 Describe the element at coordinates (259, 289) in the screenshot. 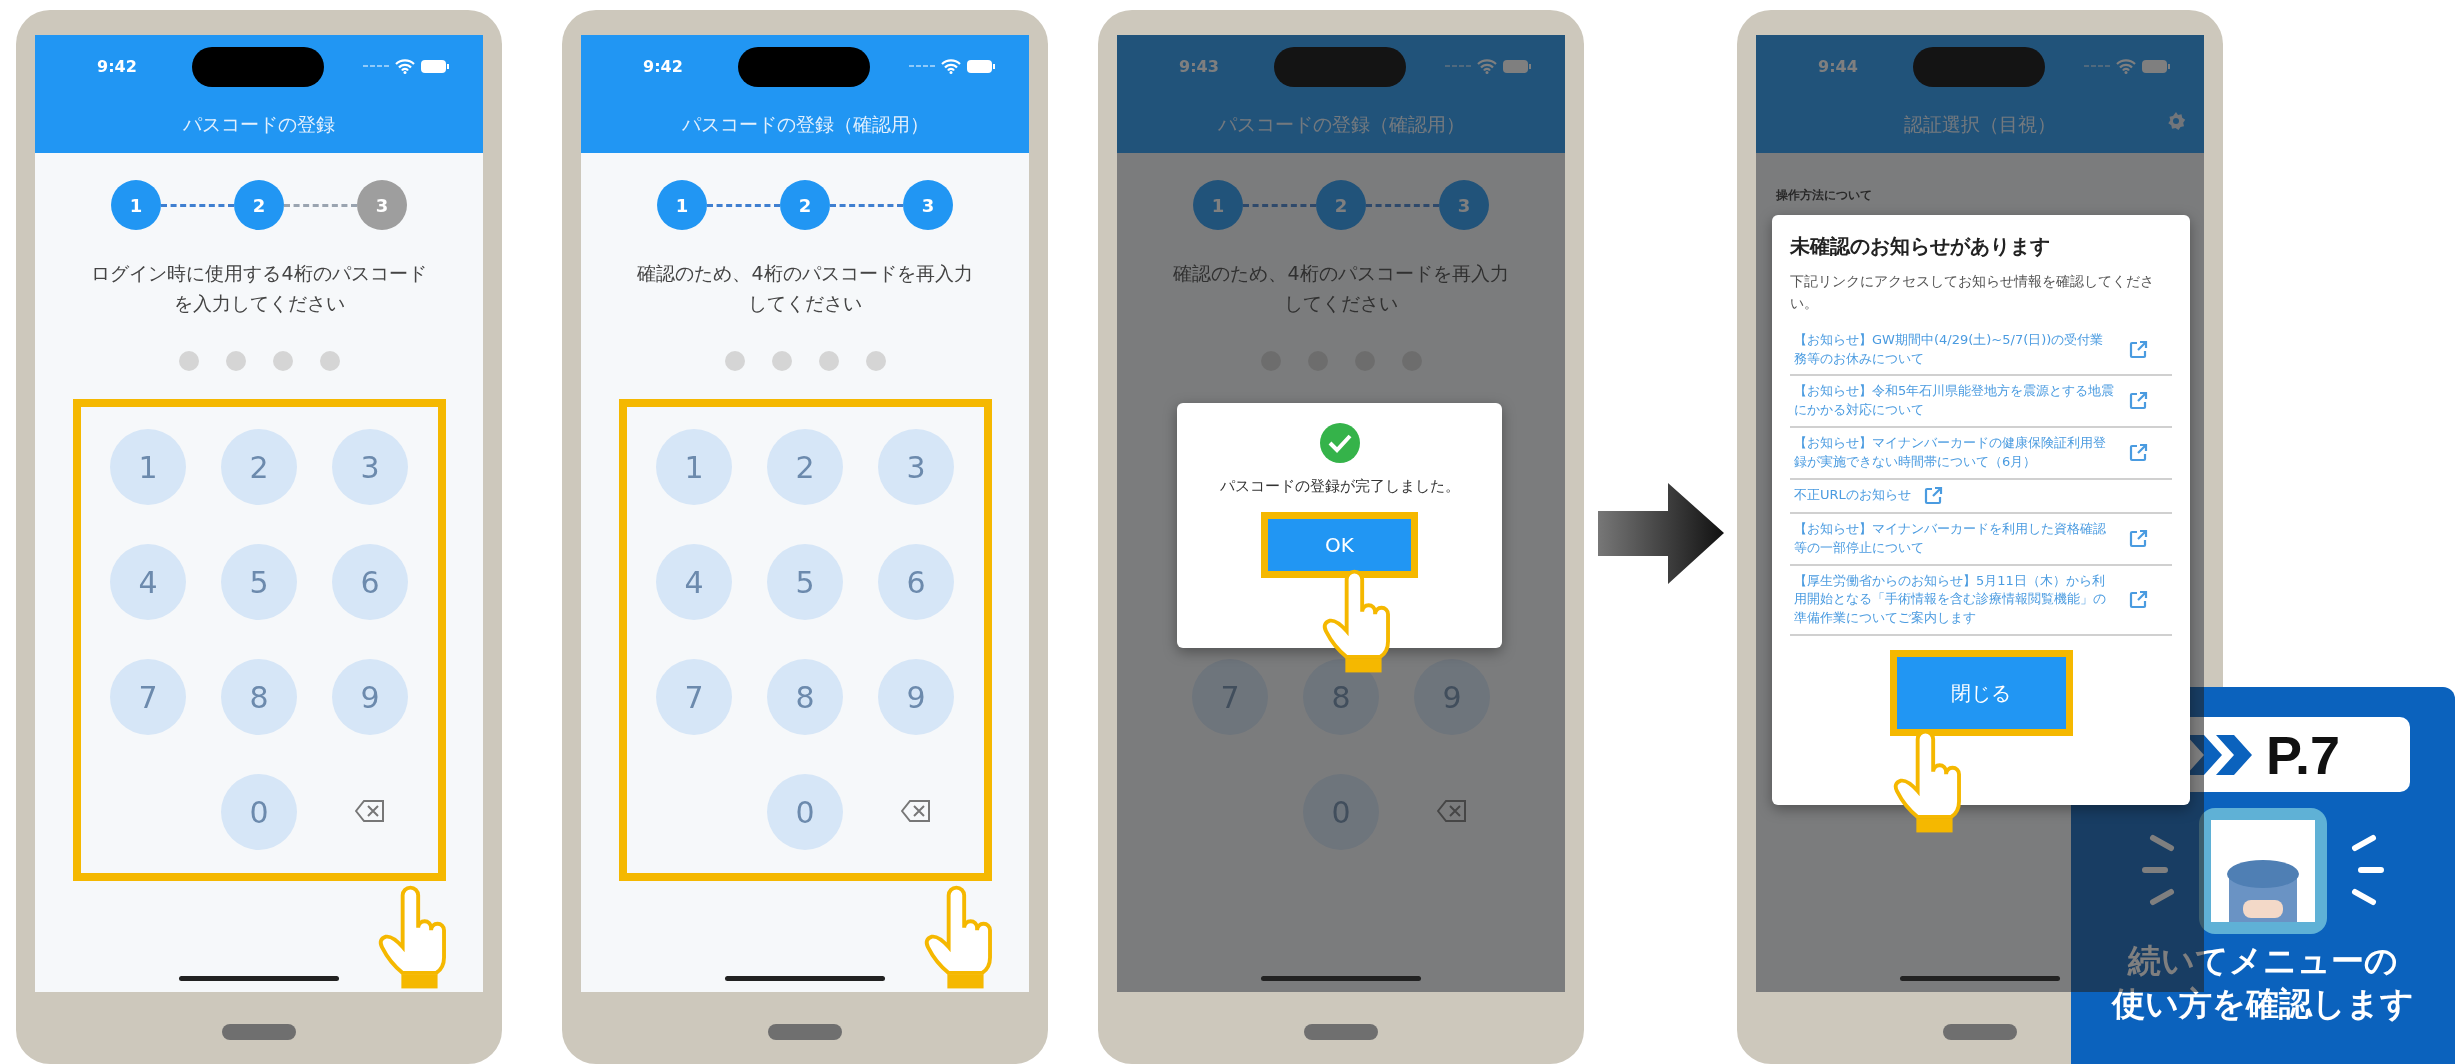

I see `instruction-text: ログイン時に使用する4桁のパスコードを入力してください` at that location.